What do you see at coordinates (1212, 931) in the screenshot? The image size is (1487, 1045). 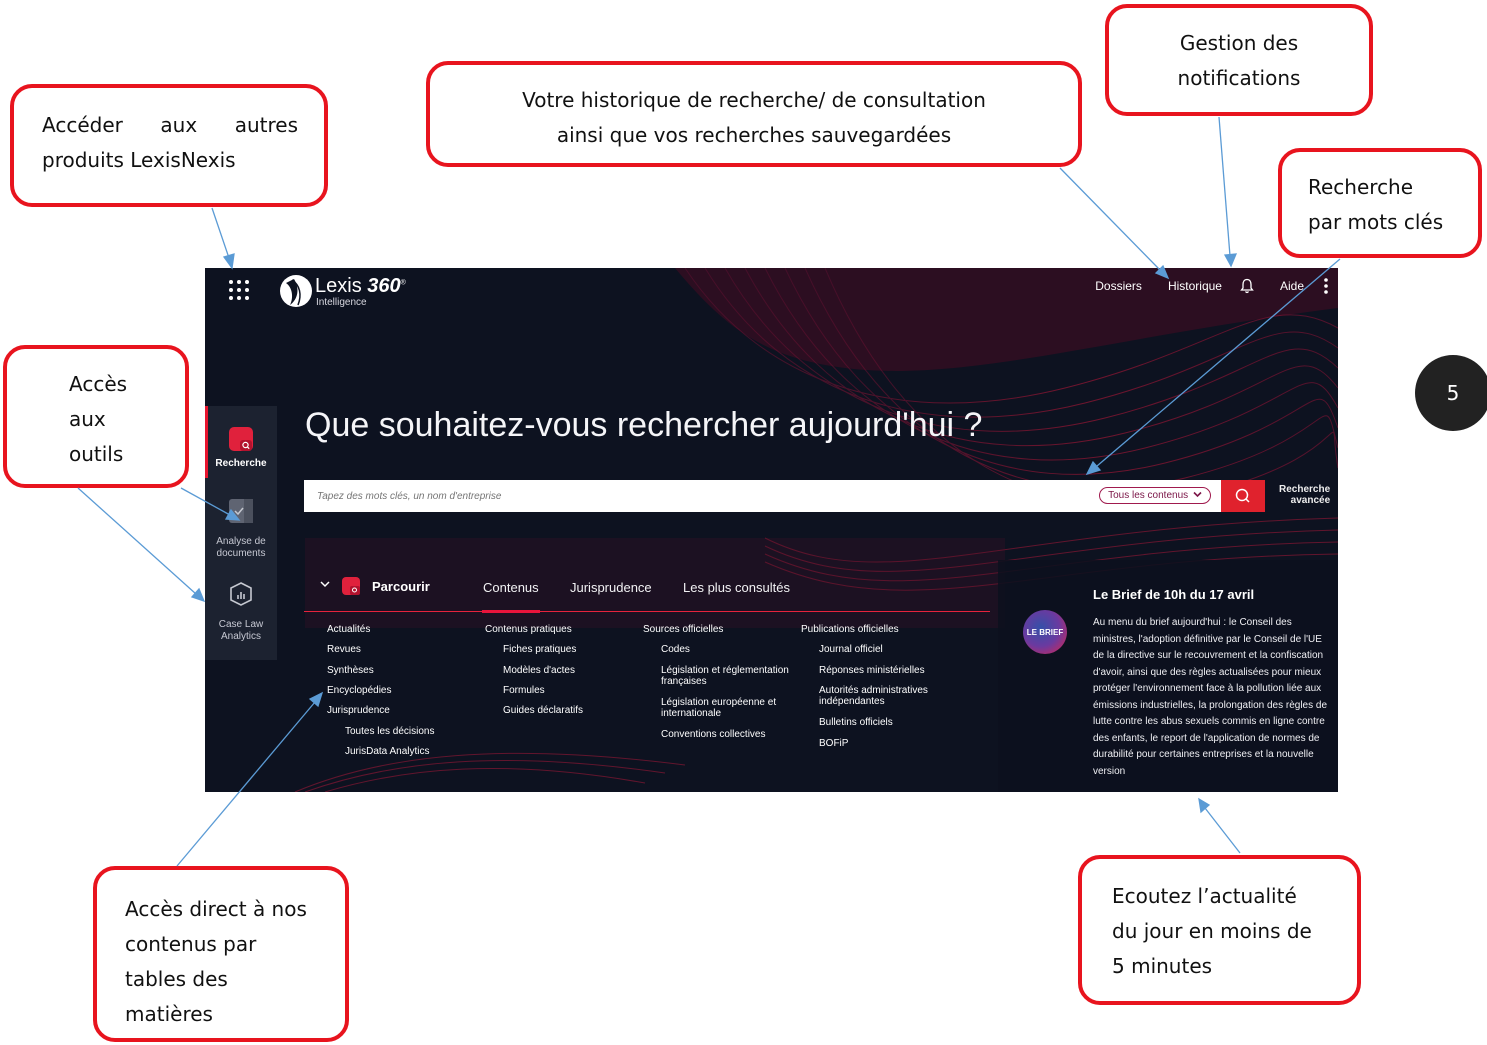 I see `callout-text: du jour en moins de` at bounding box center [1212, 931].